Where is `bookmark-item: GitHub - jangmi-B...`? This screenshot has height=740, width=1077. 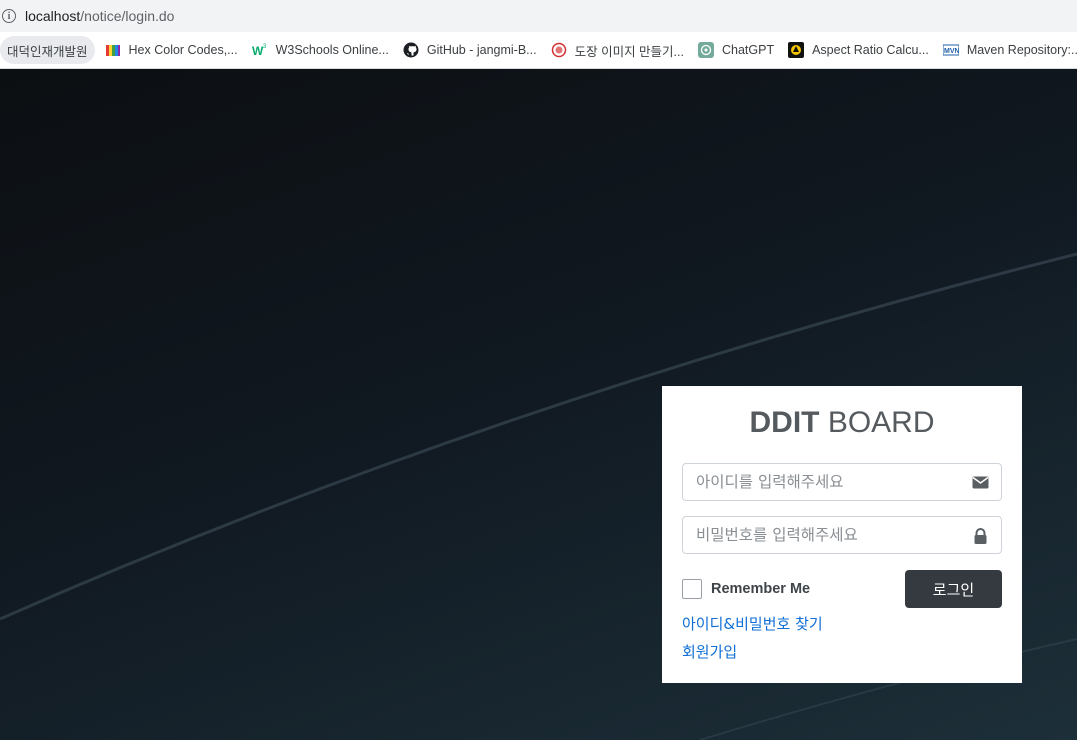
bookmark-item: GitHub - jangmi-B... is located at coordinates (470, 50).